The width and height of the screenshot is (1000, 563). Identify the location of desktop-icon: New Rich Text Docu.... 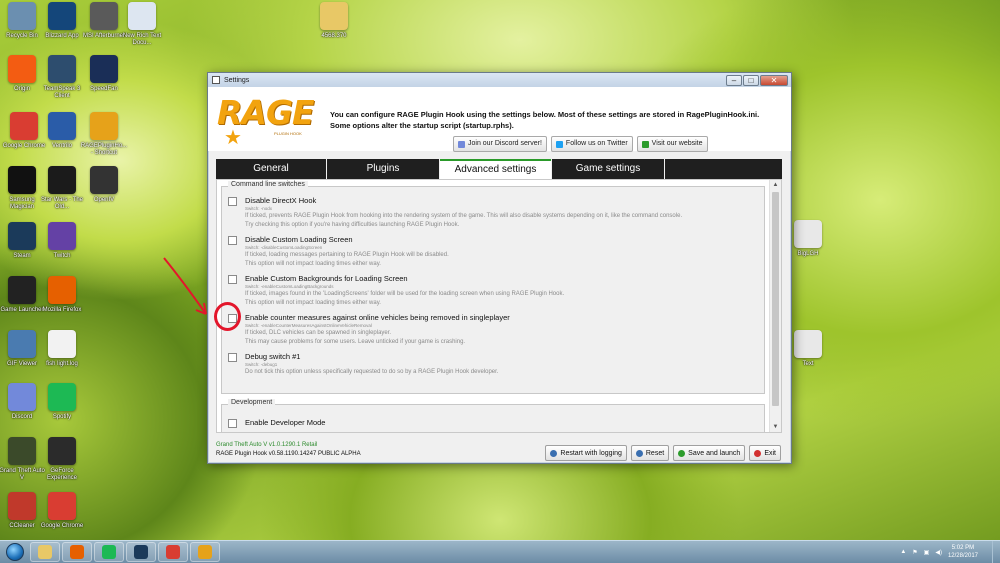
(142, 24).